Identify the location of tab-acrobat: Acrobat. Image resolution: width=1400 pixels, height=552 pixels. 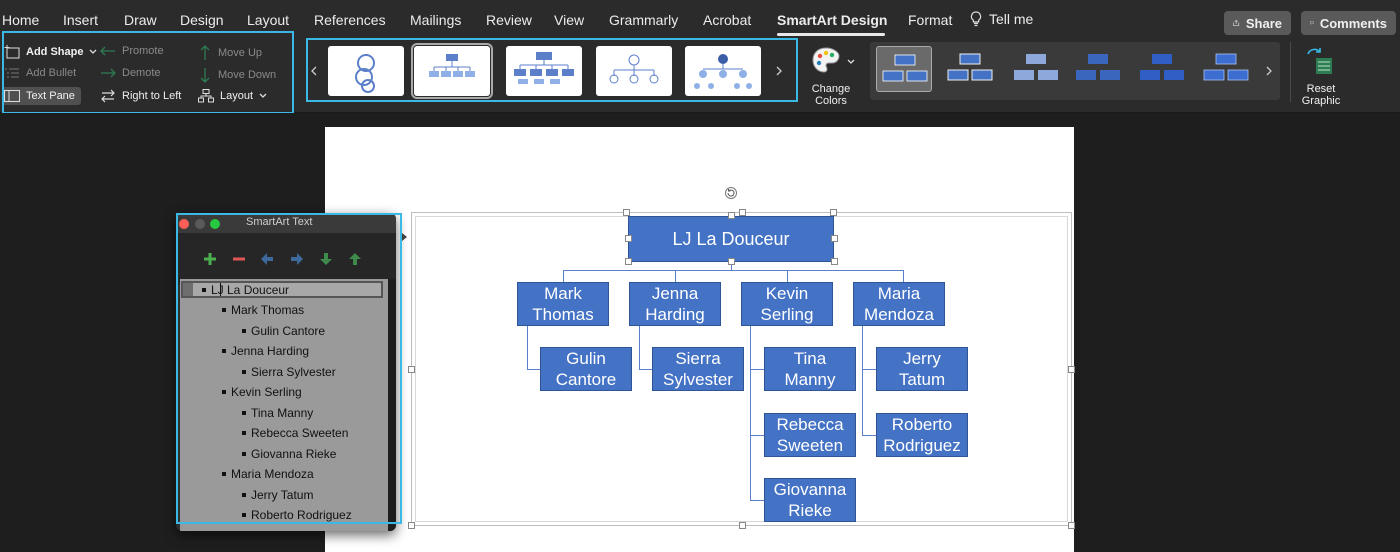
(727, 20).